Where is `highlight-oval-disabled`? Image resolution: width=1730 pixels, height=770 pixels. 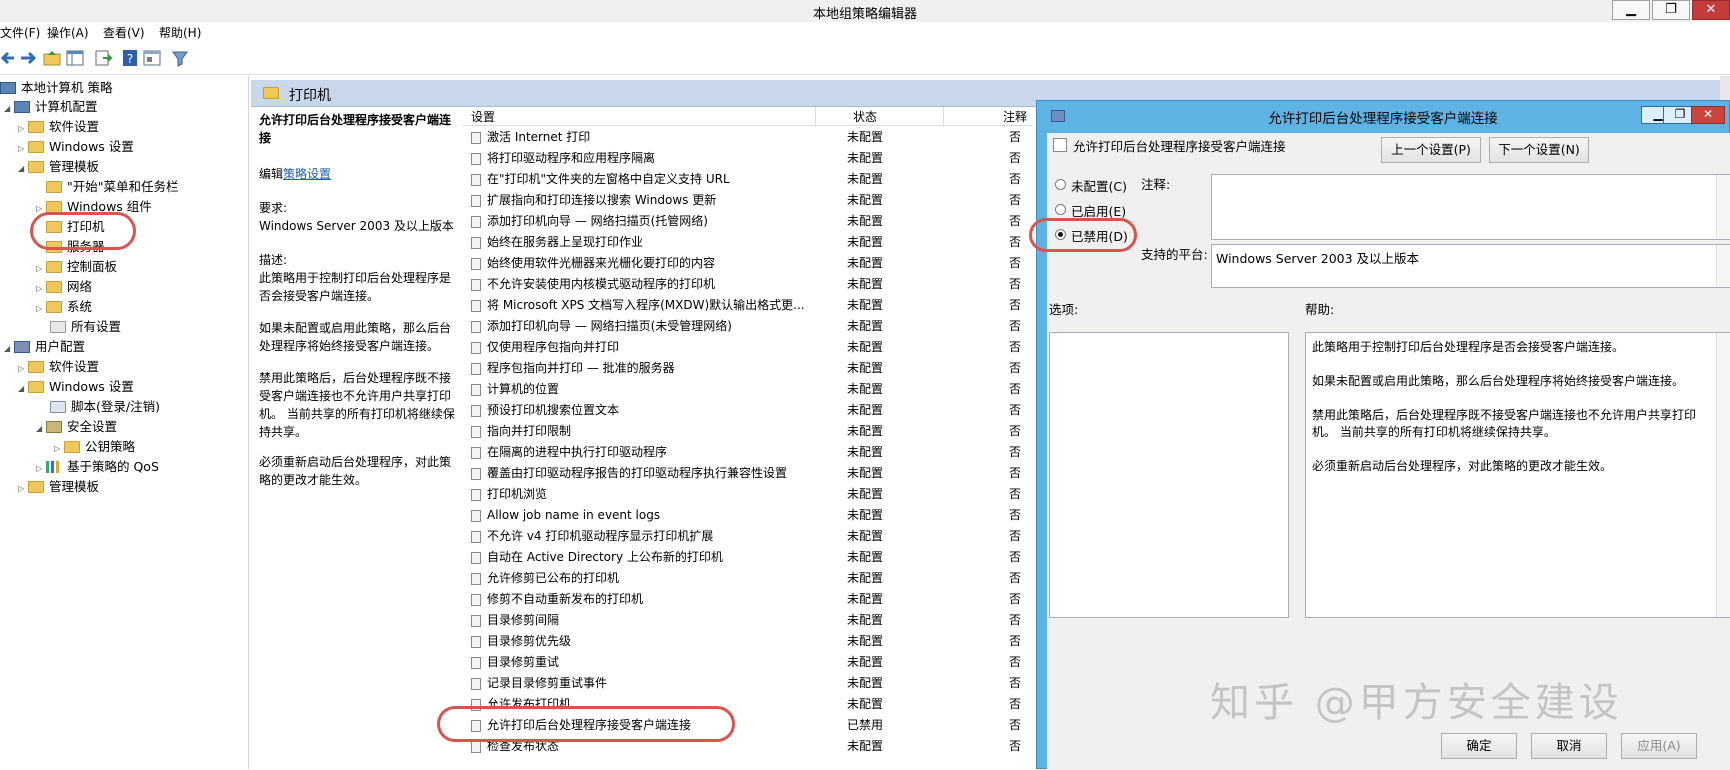 highlight-oval-disabled is located at coordinates (1083, 235).